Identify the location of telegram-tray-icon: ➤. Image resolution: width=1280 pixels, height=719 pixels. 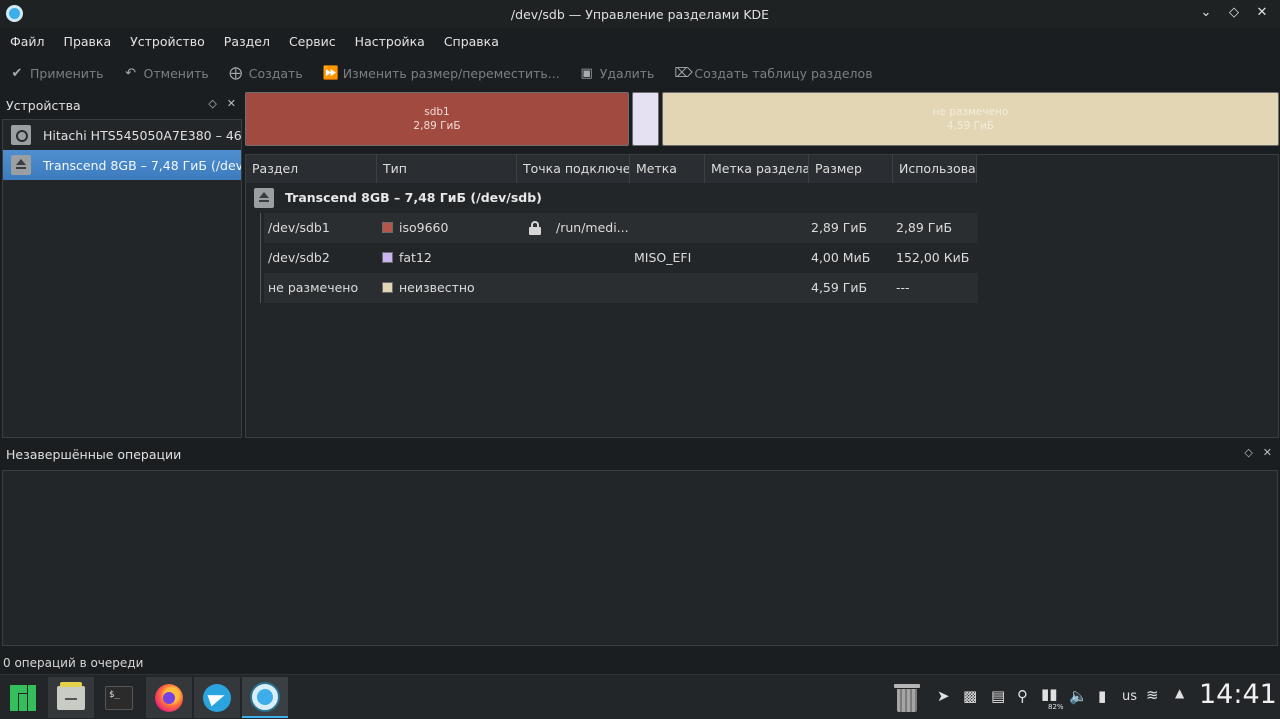
(943, 696).